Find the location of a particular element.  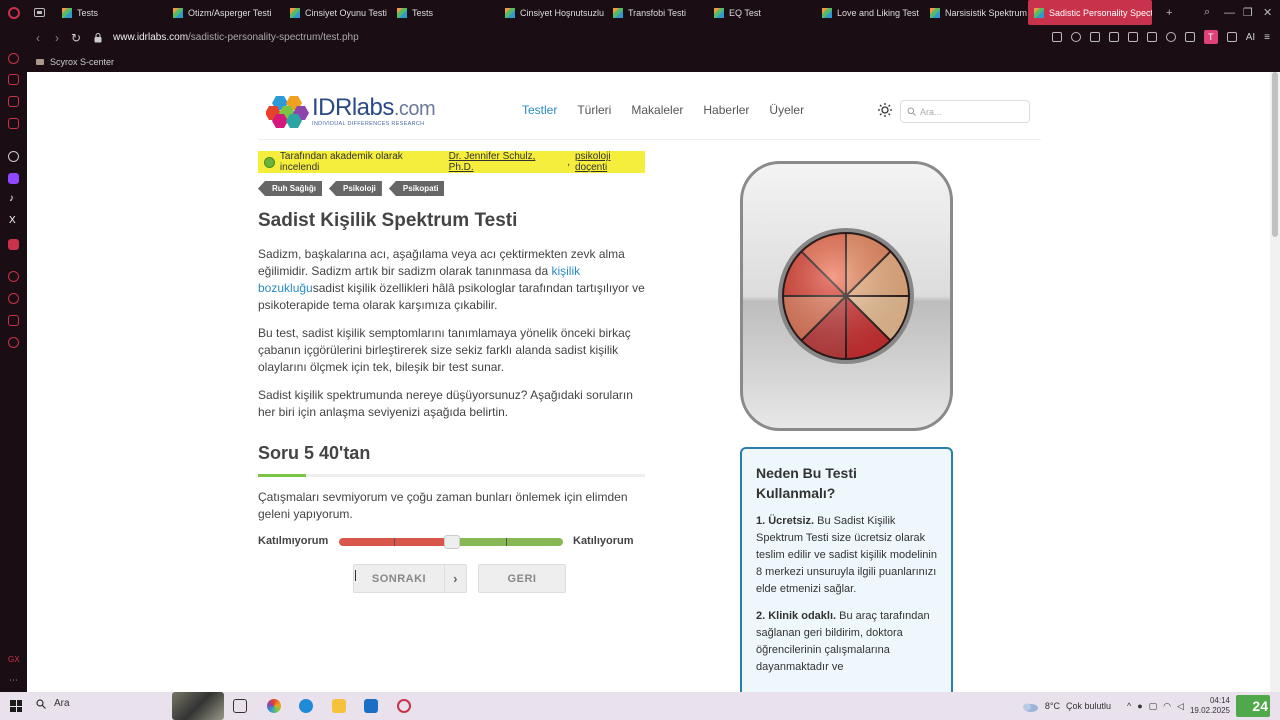

bookmark-scyrox: Scyrox S-center is located at coordinates (82, 62).